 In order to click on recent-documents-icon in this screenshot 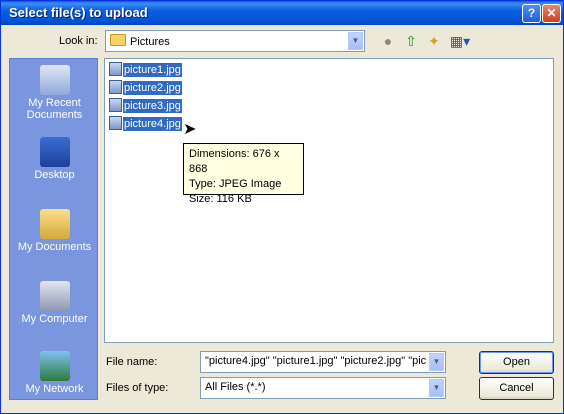, I will do `click(54, 80)`.